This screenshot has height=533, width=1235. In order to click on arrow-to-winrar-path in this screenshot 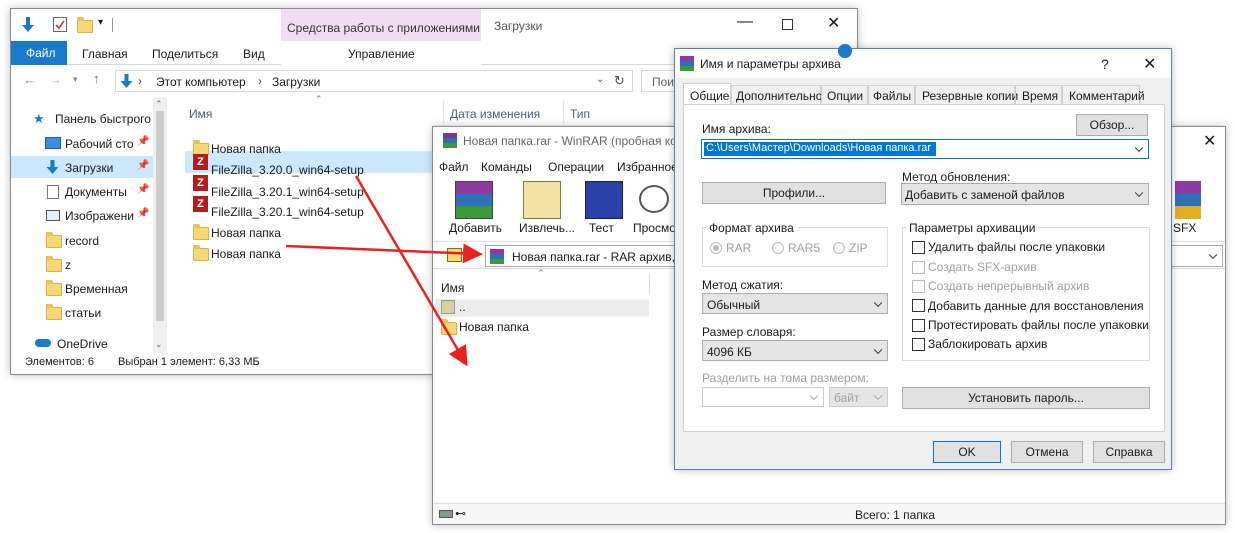, I will do `click(384, 253)`.